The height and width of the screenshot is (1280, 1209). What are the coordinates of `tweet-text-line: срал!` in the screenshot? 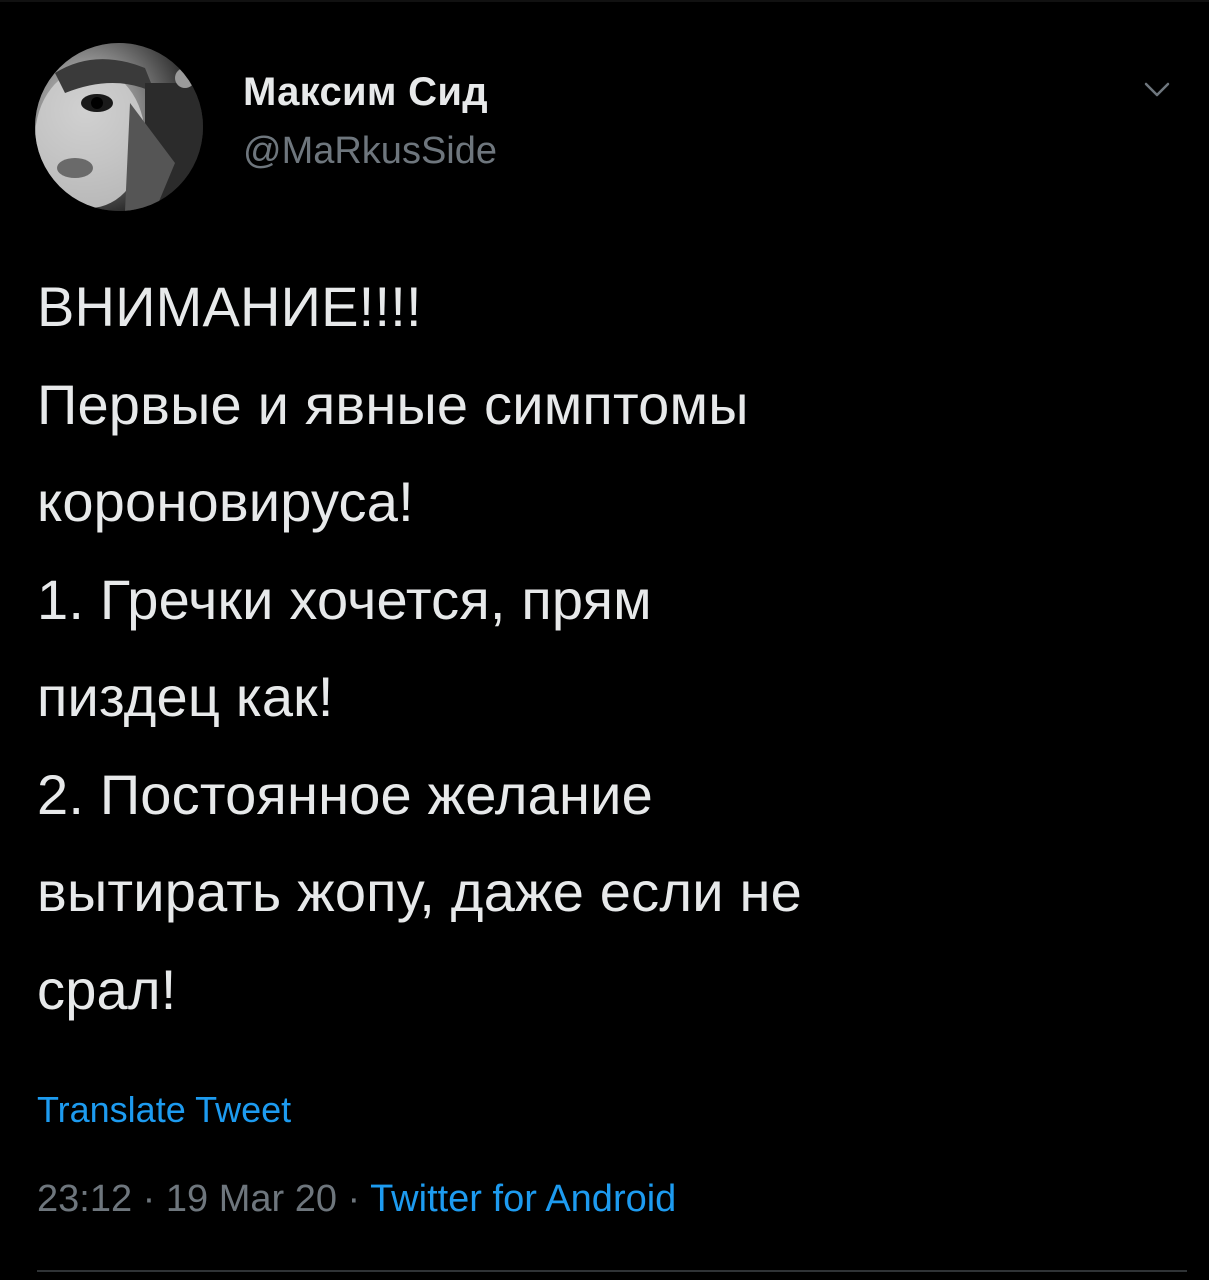 It's located at (107, 989).